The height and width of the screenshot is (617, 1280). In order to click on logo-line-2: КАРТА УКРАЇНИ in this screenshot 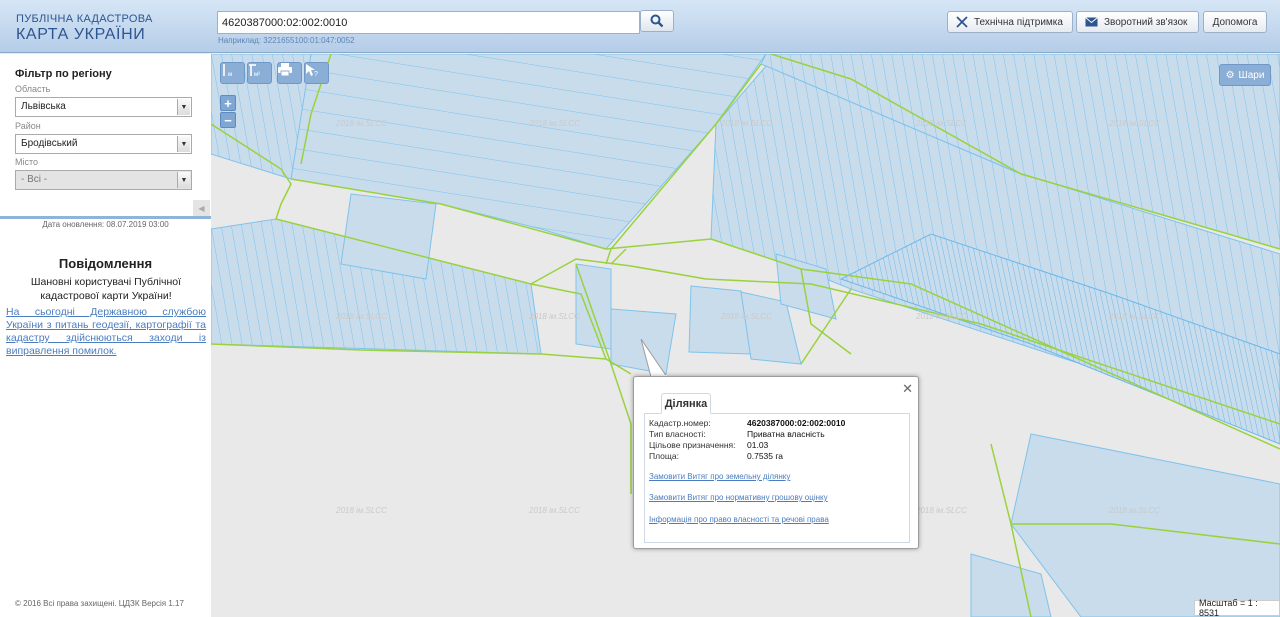, I will do `click(81, 34)`.